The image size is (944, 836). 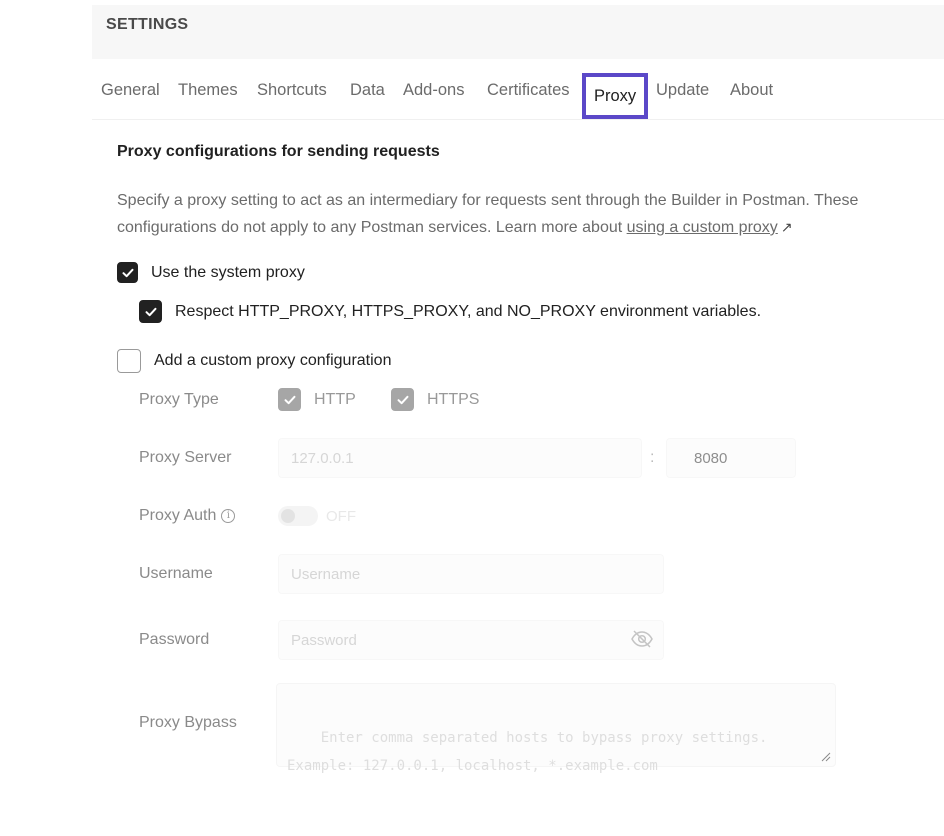 What do you see at coordinates (367, 90) in the screenshot?
I see `tab-data: Data` at bounding box center [367, 90].